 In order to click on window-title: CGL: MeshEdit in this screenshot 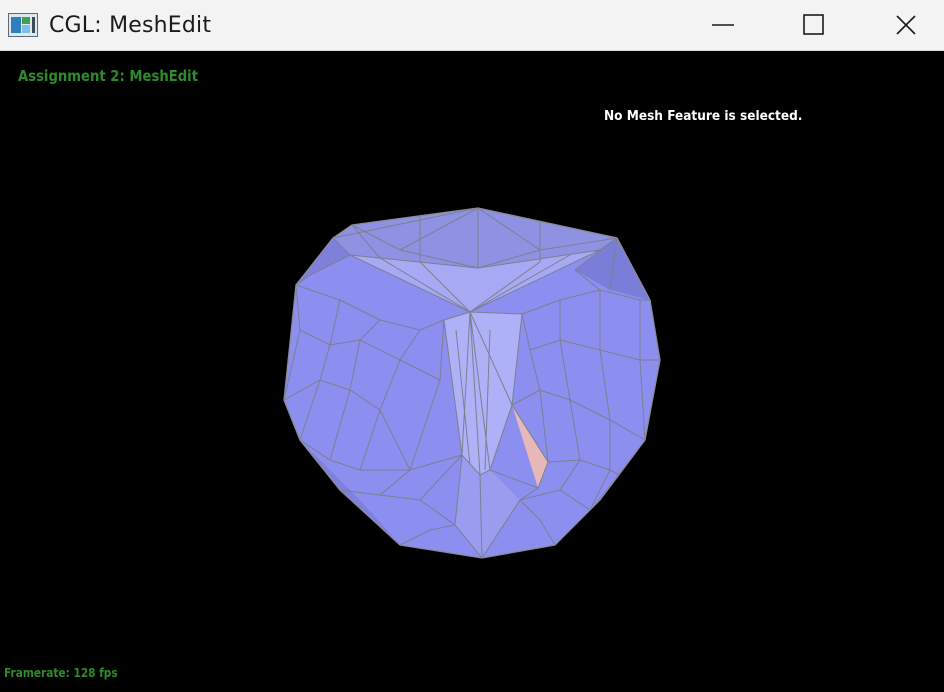, I will do `click(130, 25)`.